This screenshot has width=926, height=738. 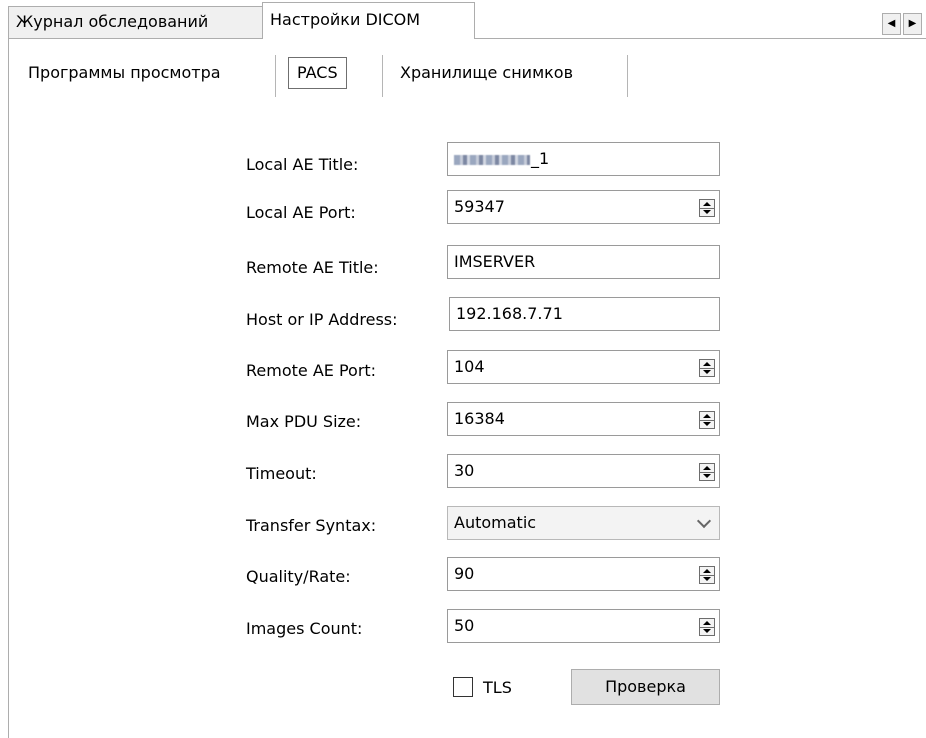 I want to click on timeout-input: 30, so click(x=583, y=471).